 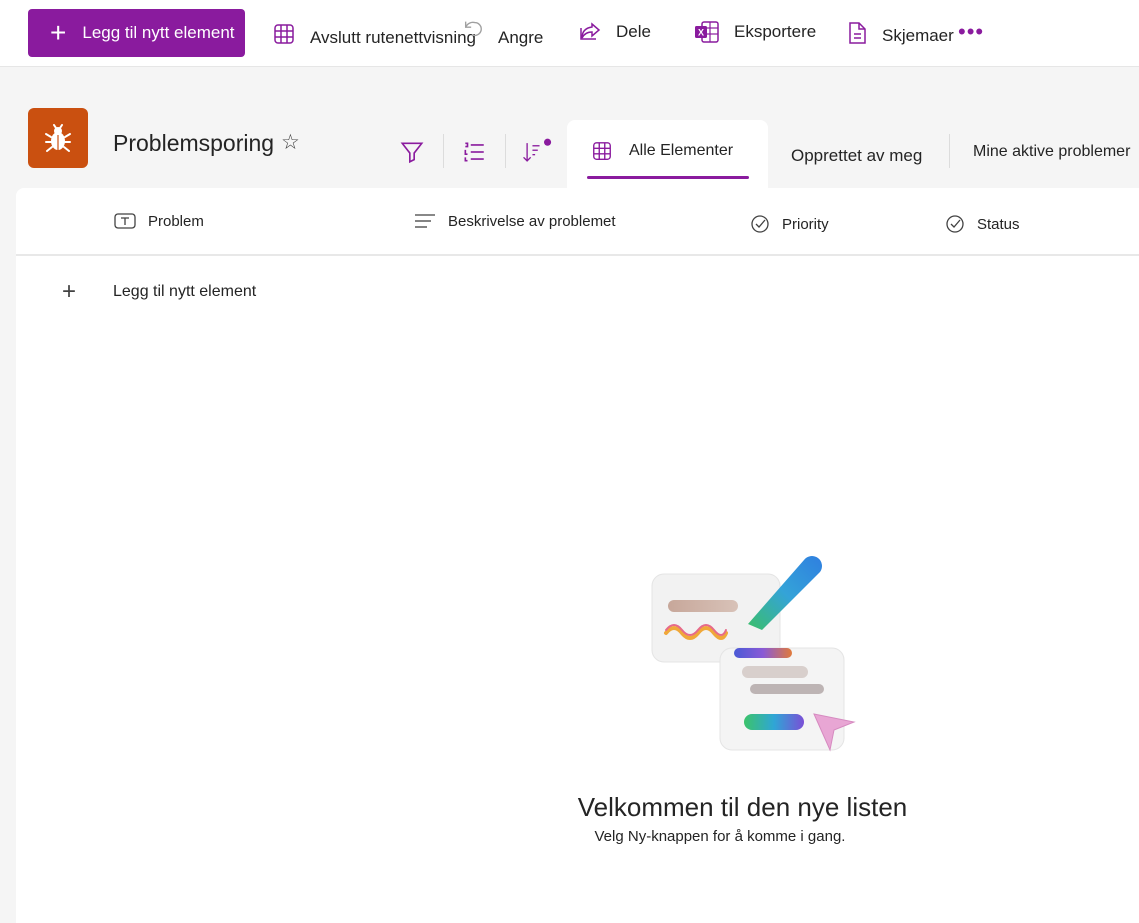 What do you see at coordinates (805, 224) in the screenshot?
I see `column-header-label: Priority` at bounding box center [805, 224].